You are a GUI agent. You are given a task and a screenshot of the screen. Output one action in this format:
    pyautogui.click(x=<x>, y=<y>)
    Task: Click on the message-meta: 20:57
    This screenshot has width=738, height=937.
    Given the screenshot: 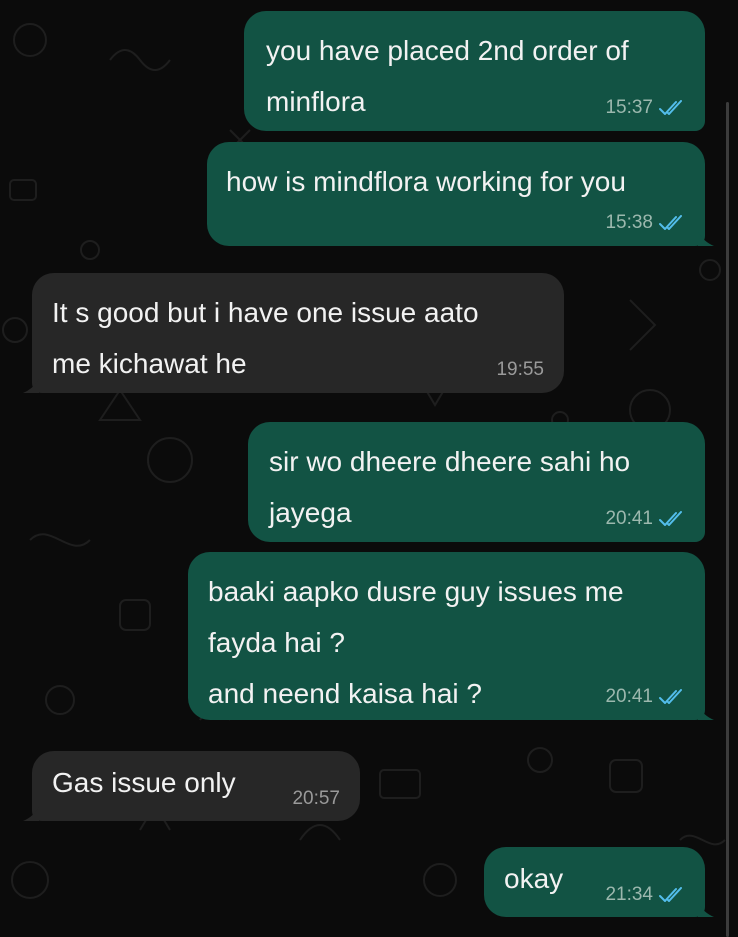 What is the action you would take?
    pyautogui.click(x=316, y=799)
    